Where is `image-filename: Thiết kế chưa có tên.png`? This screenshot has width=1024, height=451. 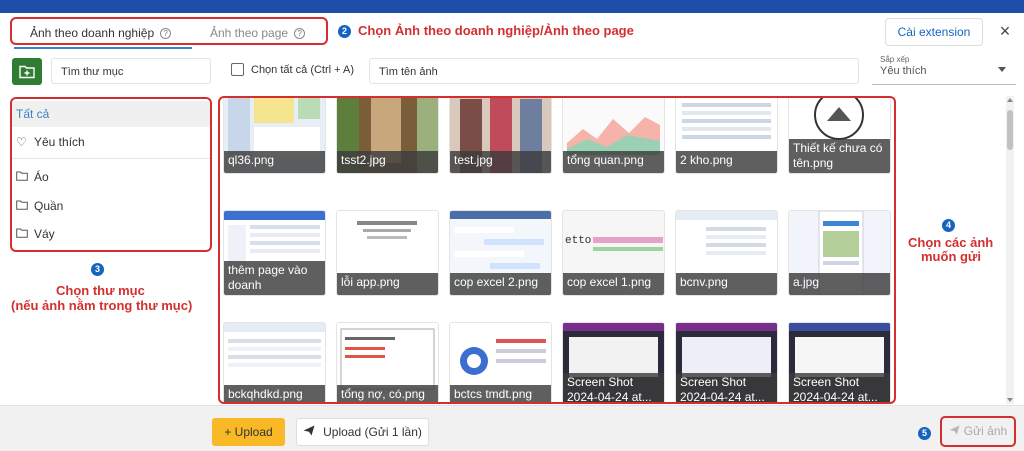
image-filename: Thiết kế chưa có tên.png is located at coordinates (839, 156).